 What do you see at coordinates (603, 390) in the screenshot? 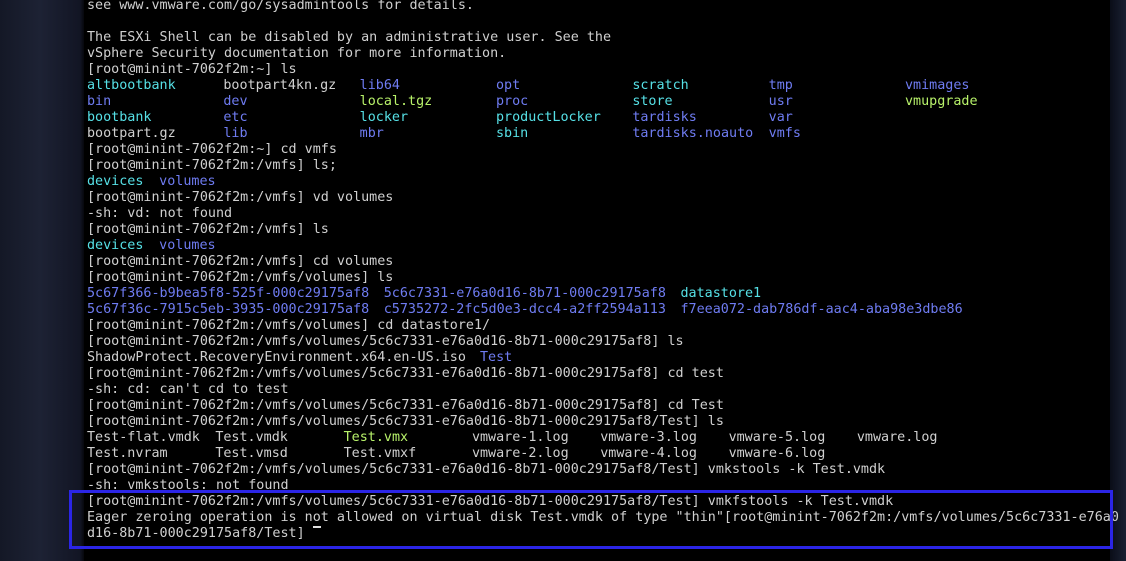
I see `terminal-line: -sh: cd: can't cd to test` at bounding box center [603, 390].